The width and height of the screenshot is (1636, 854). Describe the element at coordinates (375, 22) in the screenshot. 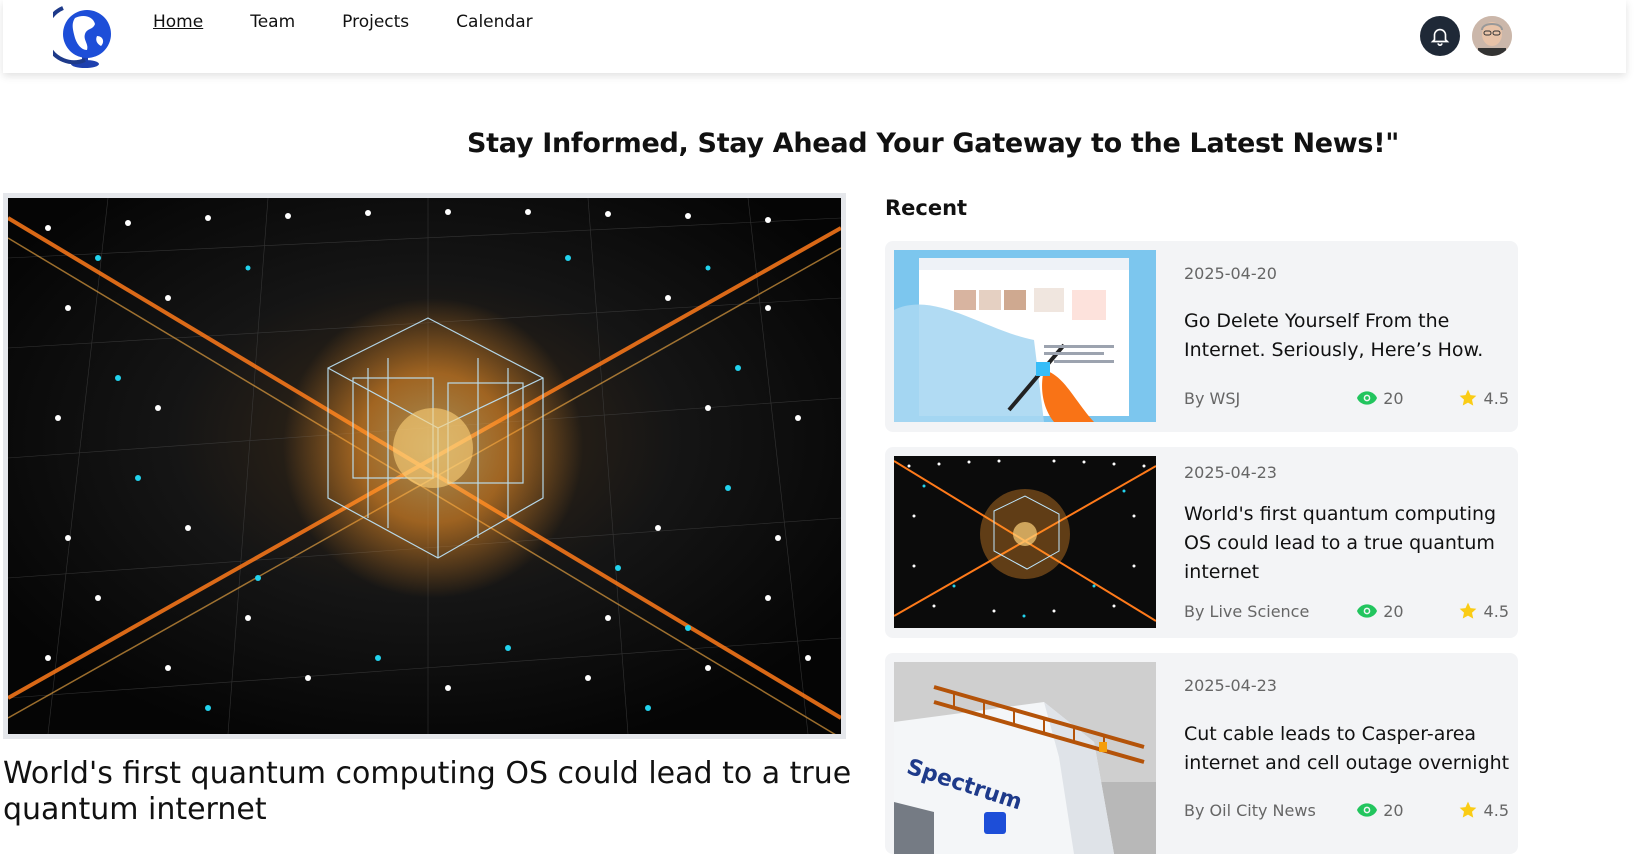

I see `nav-projects: Projects` at that location.